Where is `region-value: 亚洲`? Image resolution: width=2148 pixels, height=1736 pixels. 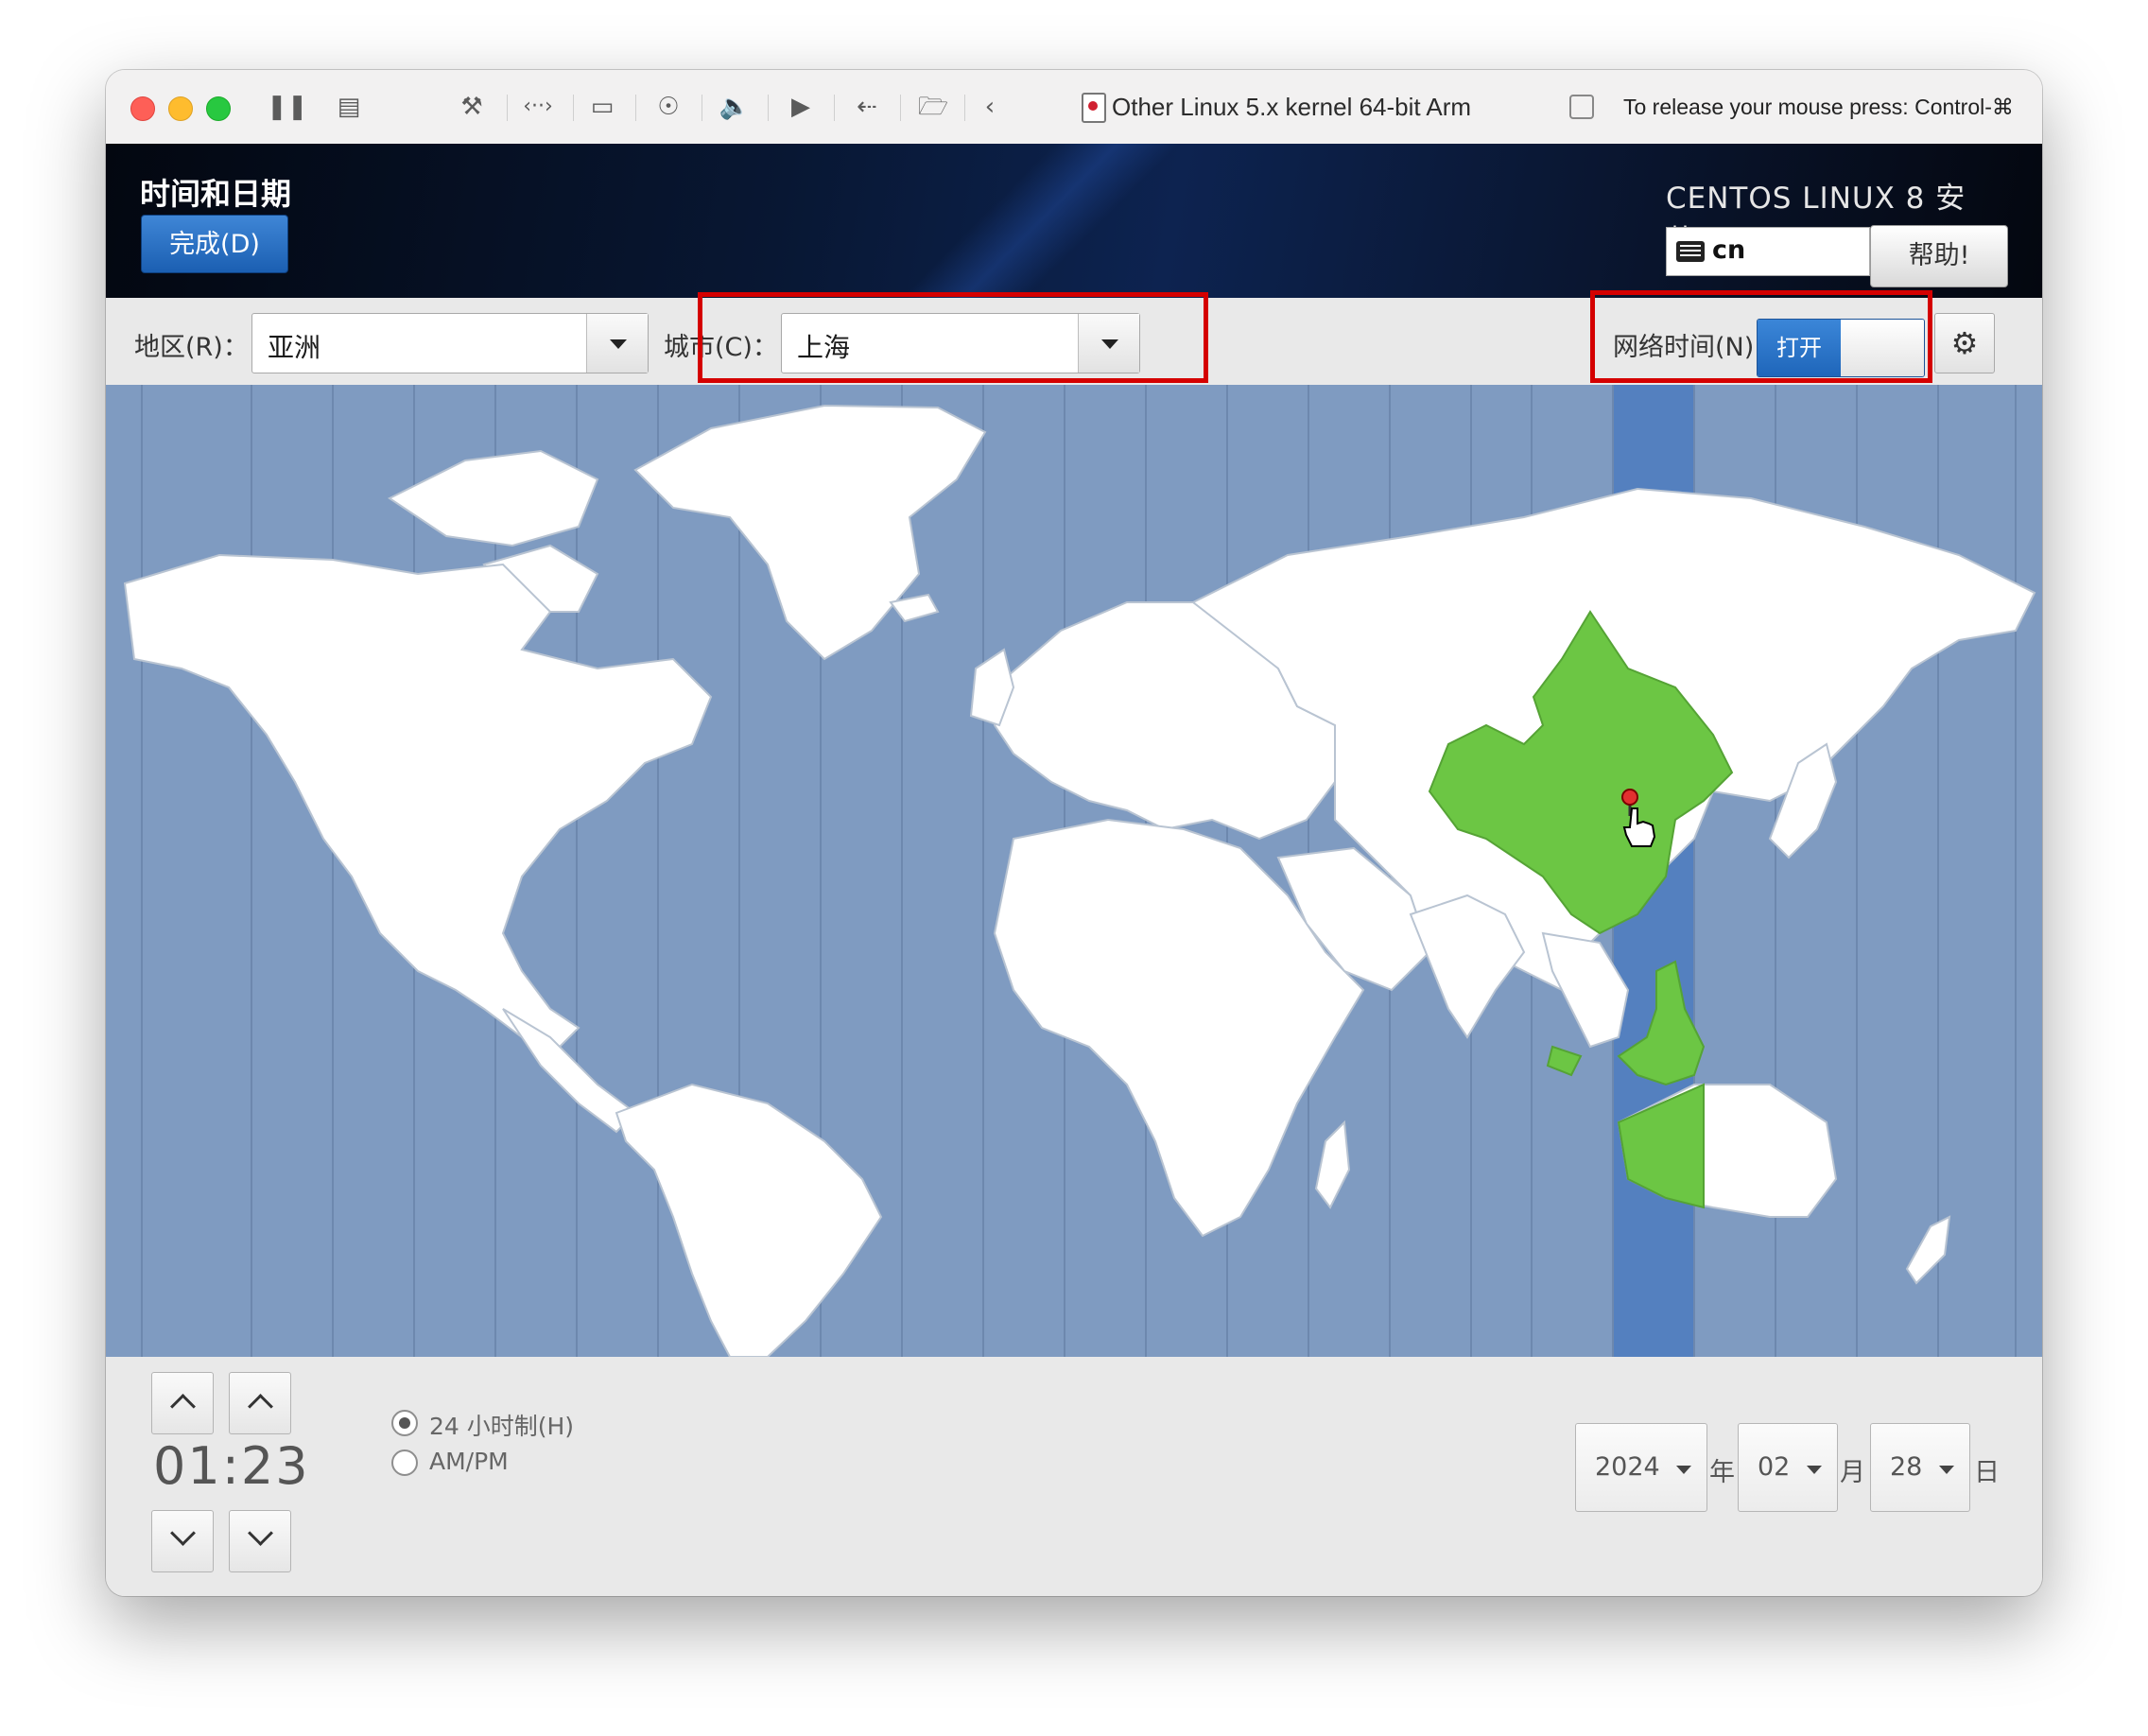
region-value: 亚洲 is located at coordinates (294, 347).